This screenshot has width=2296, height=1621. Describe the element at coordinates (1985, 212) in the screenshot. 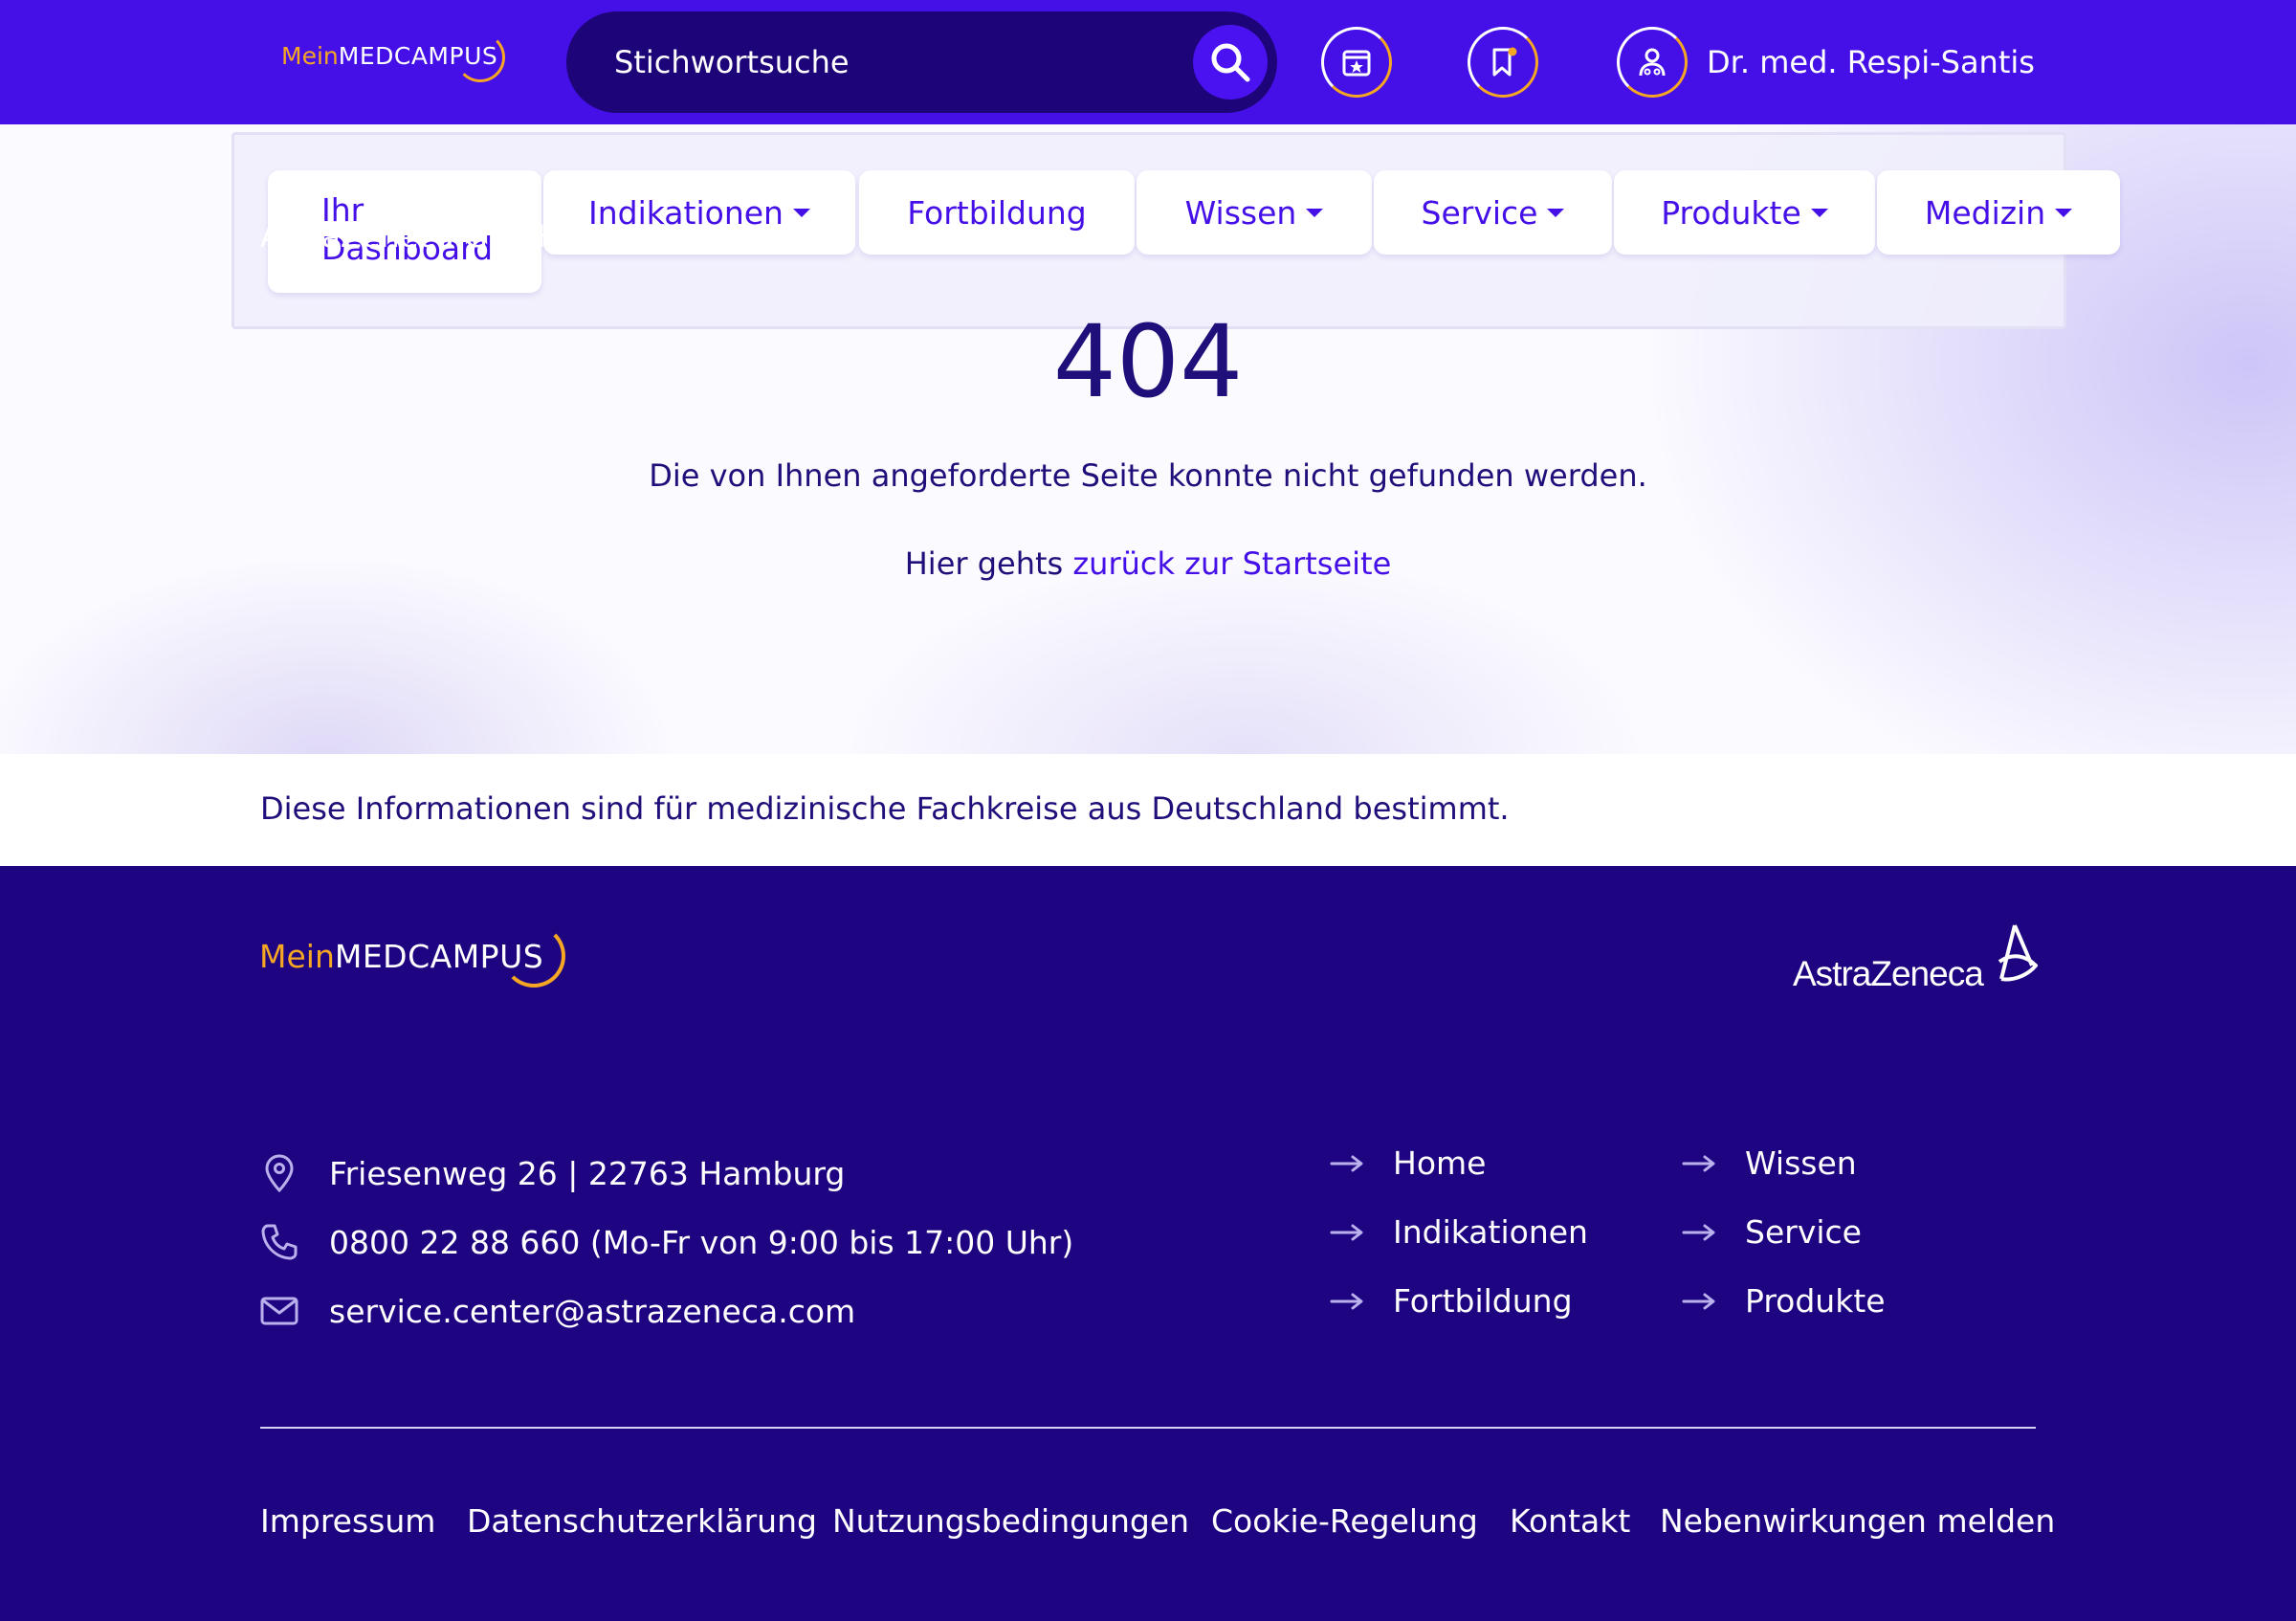

I see `nav-item-label: Medizin` at that location.